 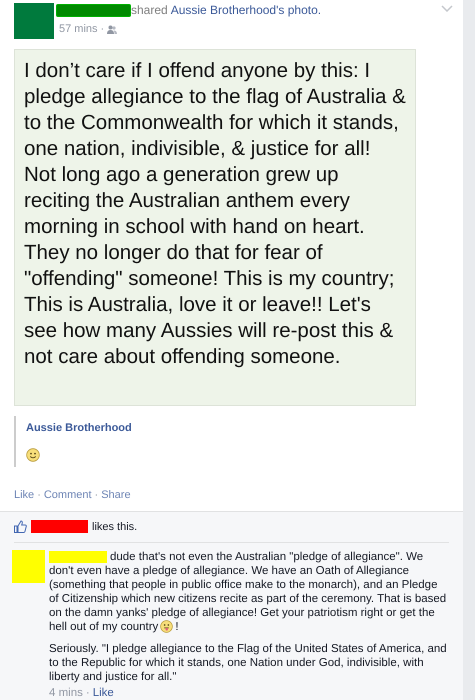 What do you see at coordinates (20, 527) in the screenshot?
I see `thumbs-up-icon` at bounding box center [20, 527].